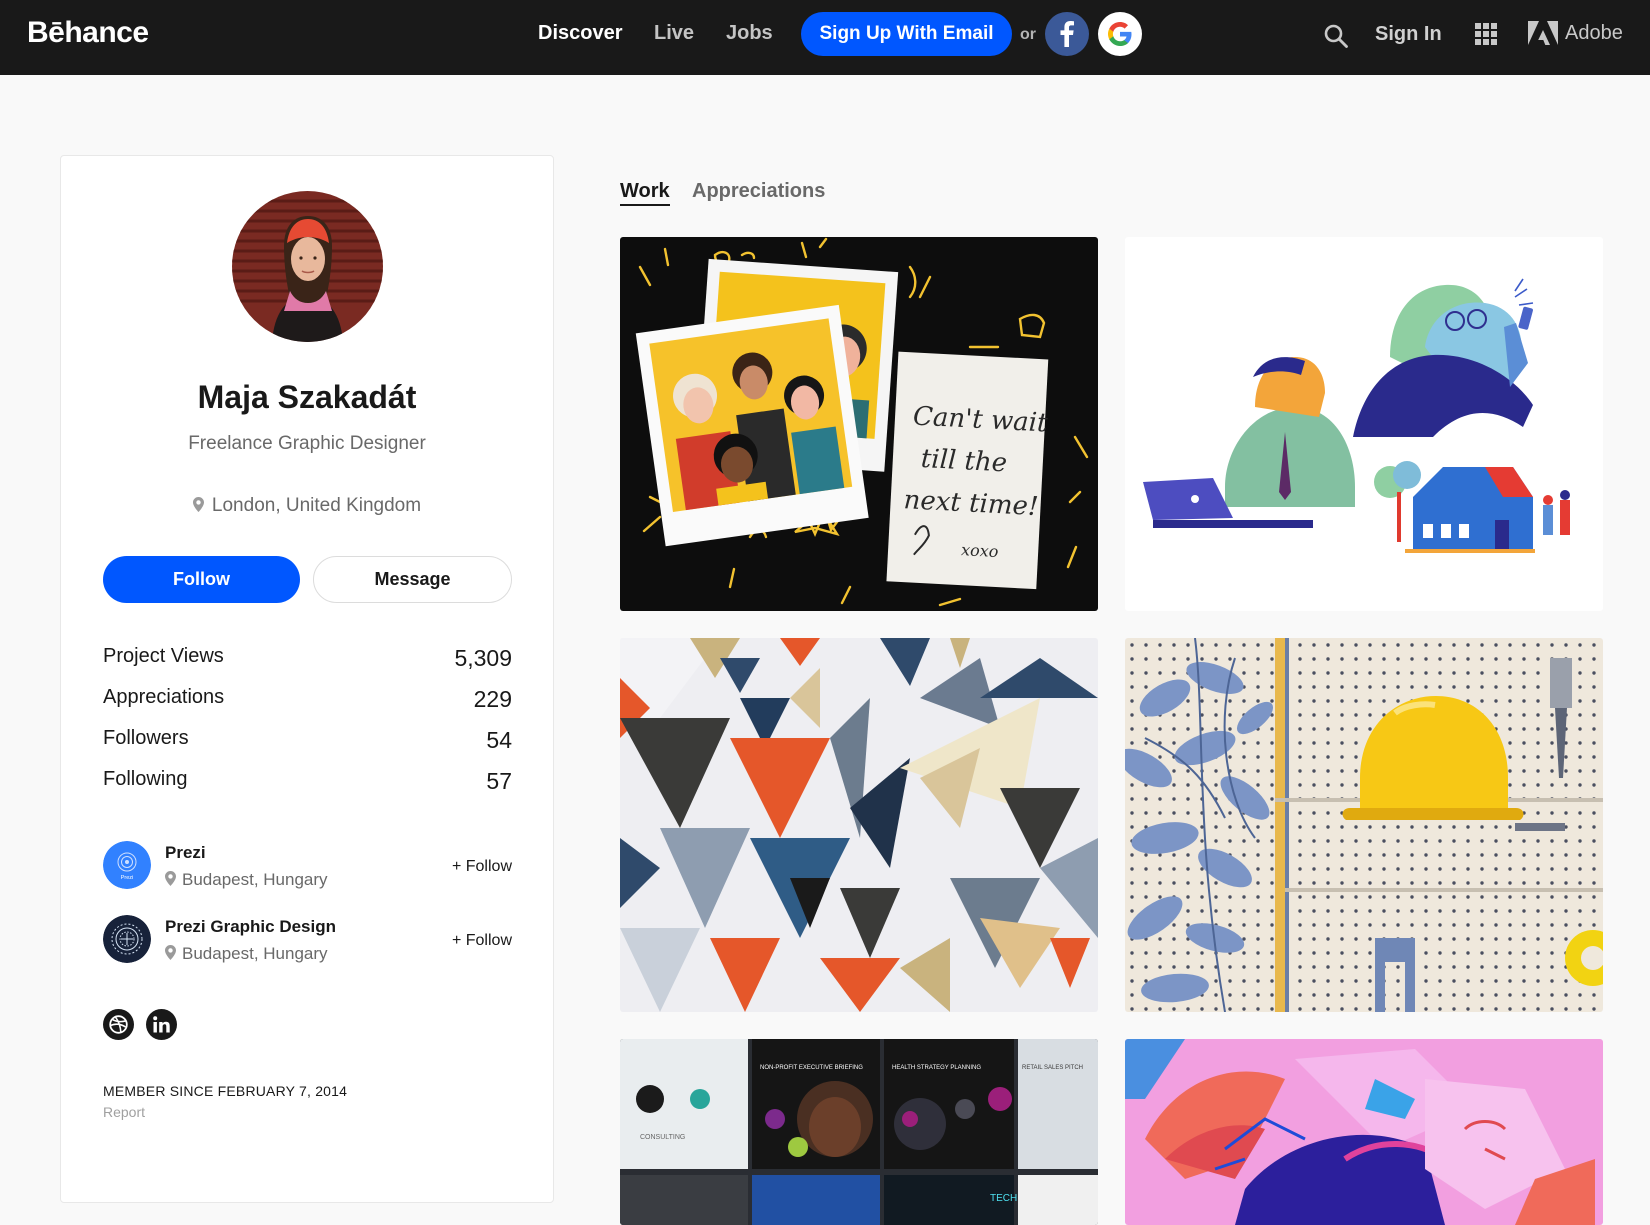 The width and height of the screenshot is (1650, 1225). Describe the element at coordinates (1408, 34) in the screenshot. I see `signin-link: Sign In` at that location.